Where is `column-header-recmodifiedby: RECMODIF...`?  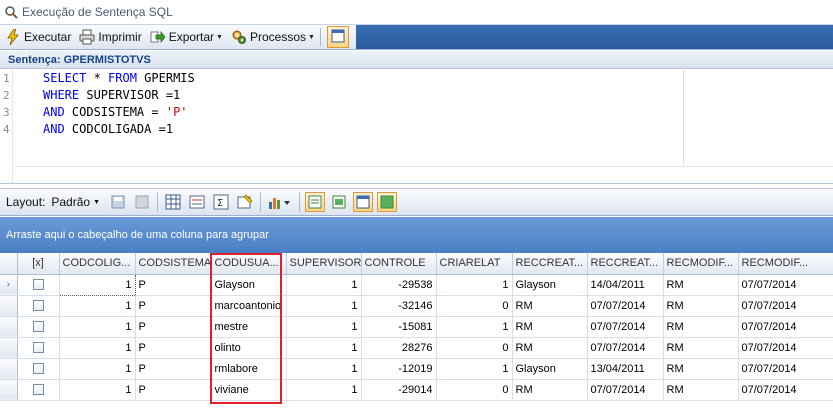
column-header-recmodifiedby: RECMODIF... is located at coordinates (701, 264).